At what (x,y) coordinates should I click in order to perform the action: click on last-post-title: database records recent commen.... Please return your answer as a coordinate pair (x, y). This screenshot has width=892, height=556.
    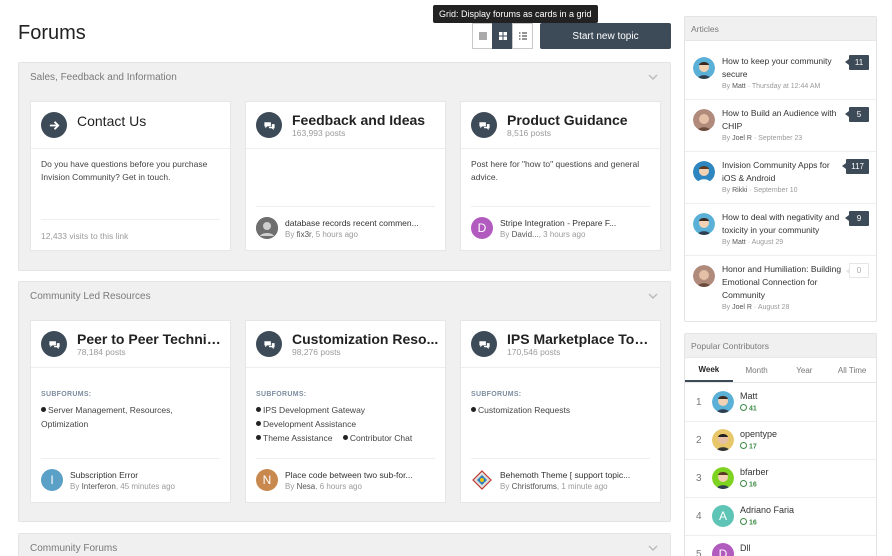
    Looking at the image, I should click on (360, 223).